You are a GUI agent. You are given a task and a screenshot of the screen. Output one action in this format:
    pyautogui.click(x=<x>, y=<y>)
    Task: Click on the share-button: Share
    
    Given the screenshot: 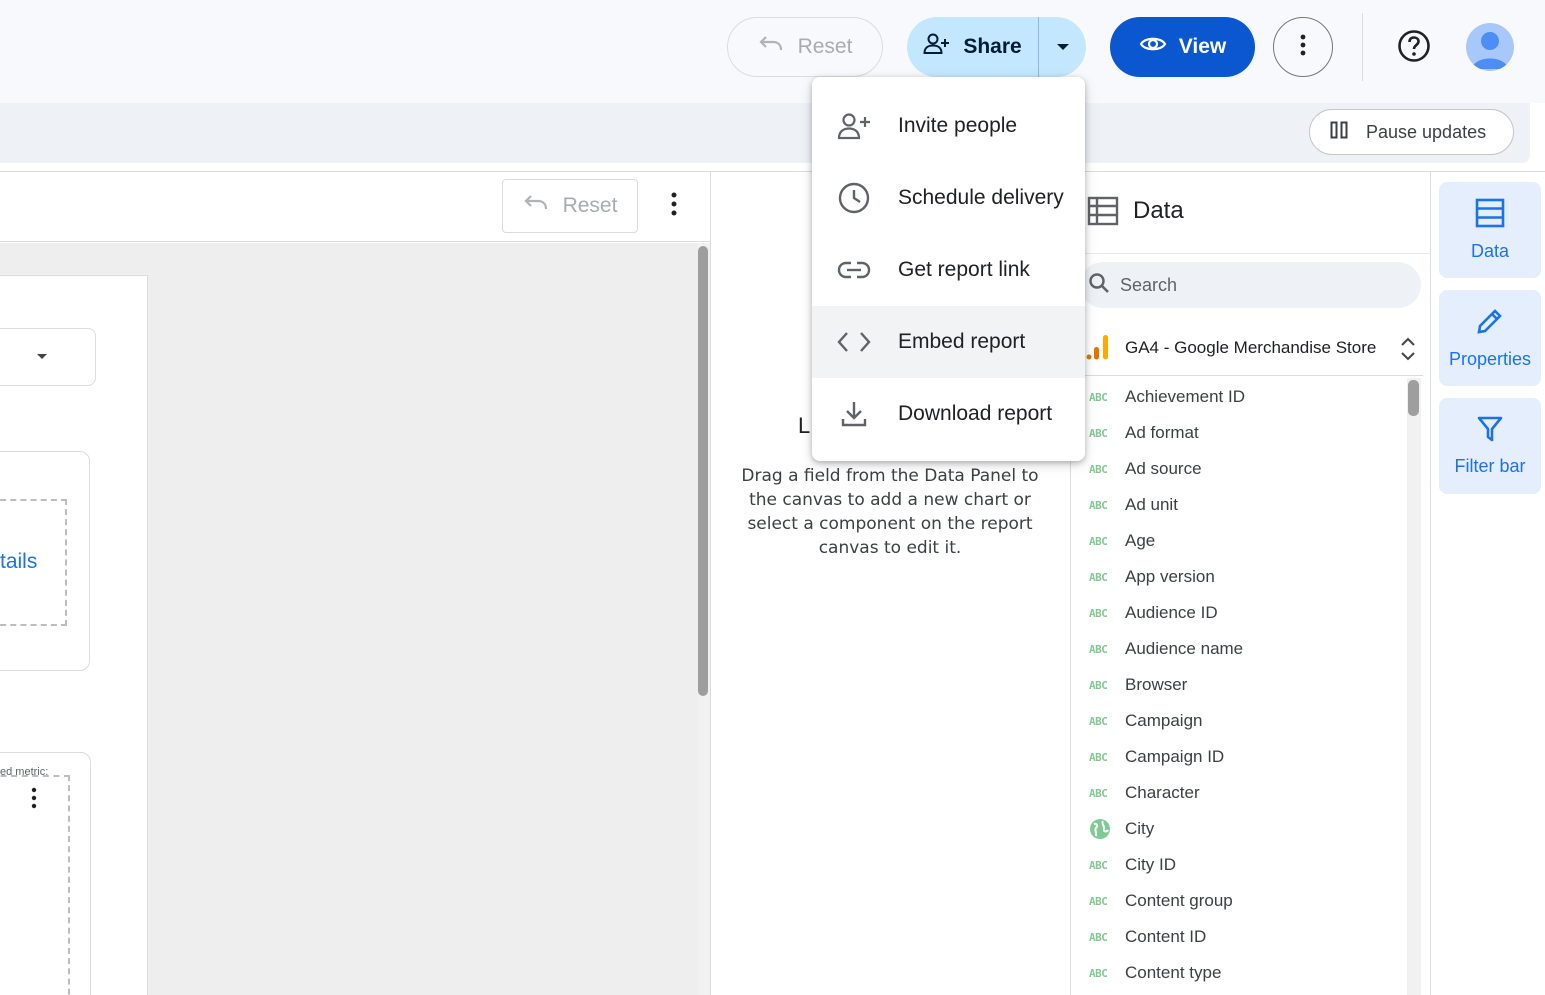 What is the action you would take?
    pyautogui.click(x=972, y=47)
    